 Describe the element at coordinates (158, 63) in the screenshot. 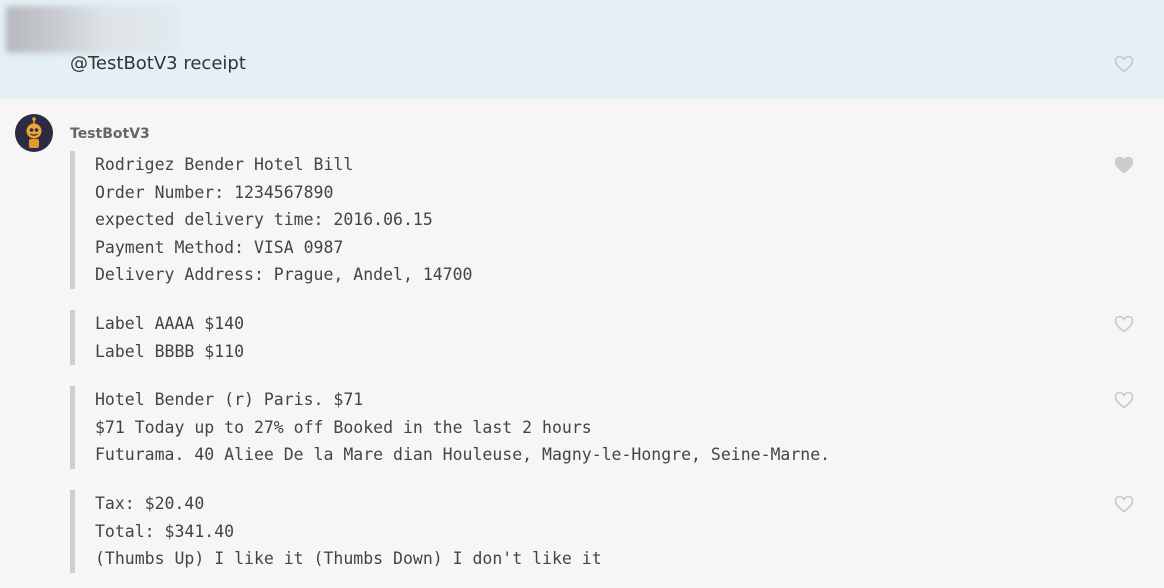

I see `user-message-text: @TestBotV3 receipt` at that location.